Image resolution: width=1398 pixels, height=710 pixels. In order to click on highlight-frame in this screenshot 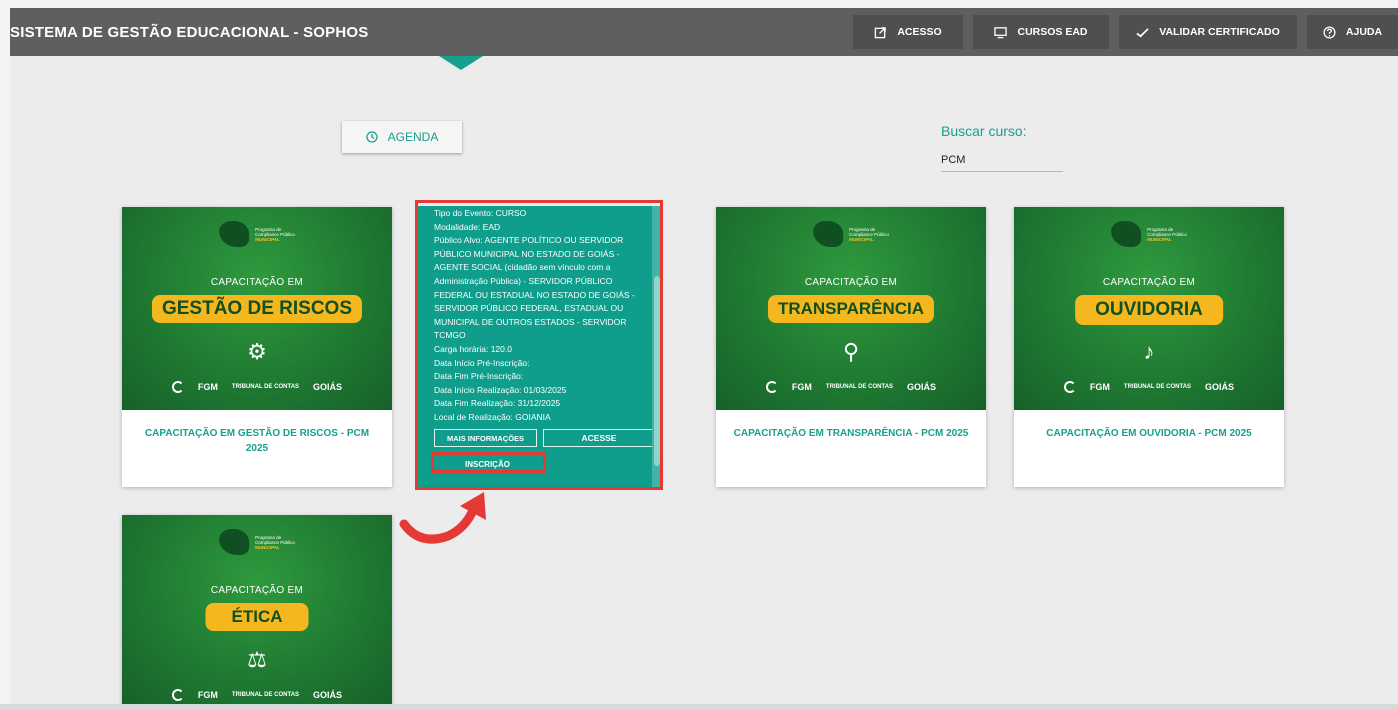, I will do `click(539, 345)`.